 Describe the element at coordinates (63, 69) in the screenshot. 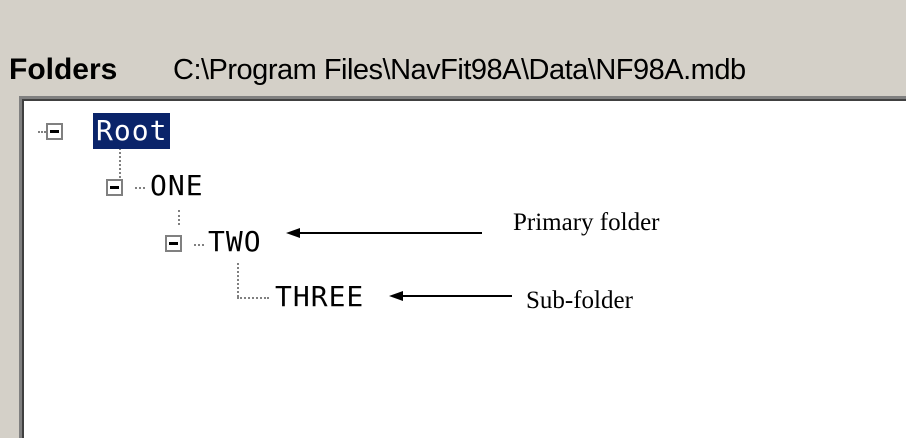

I see `folders-label: Folders` at that location.